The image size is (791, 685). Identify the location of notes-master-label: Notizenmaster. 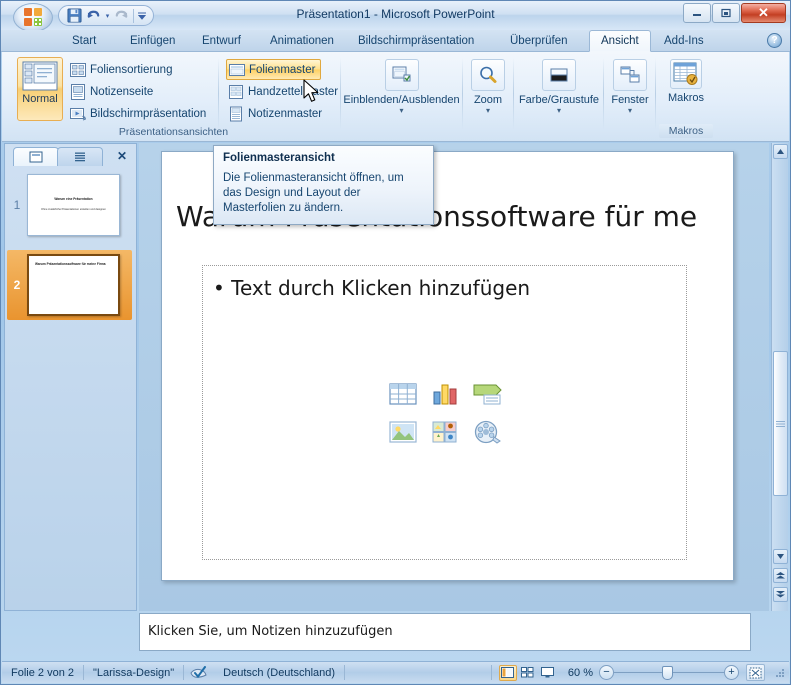
(285, 113).